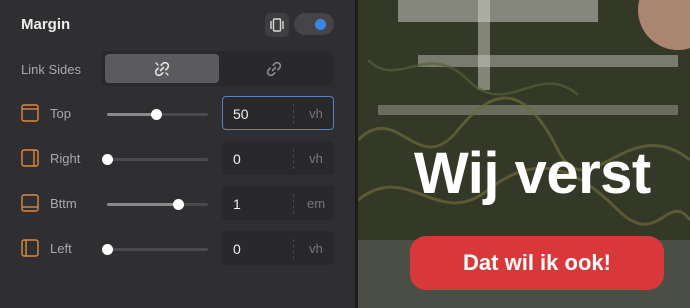 The height and width of the screenshot is (308, 690). What do you see at coordinates (61, 248) in the screenshot?
I see `margin-left-label: Left` at bounding box center [61, 248].